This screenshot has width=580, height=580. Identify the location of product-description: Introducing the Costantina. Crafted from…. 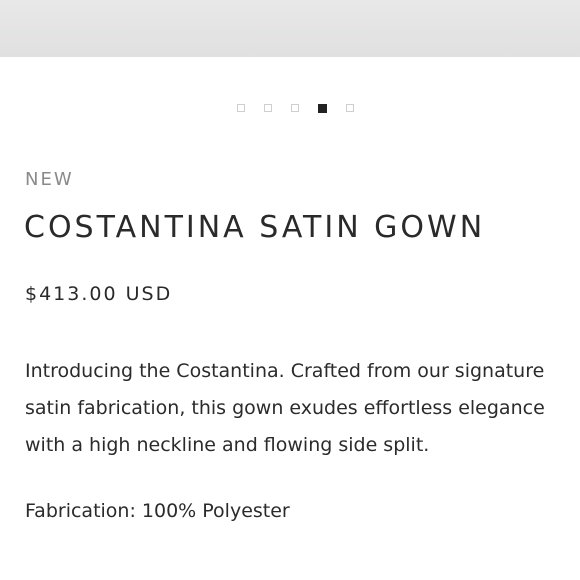
(285, 408).